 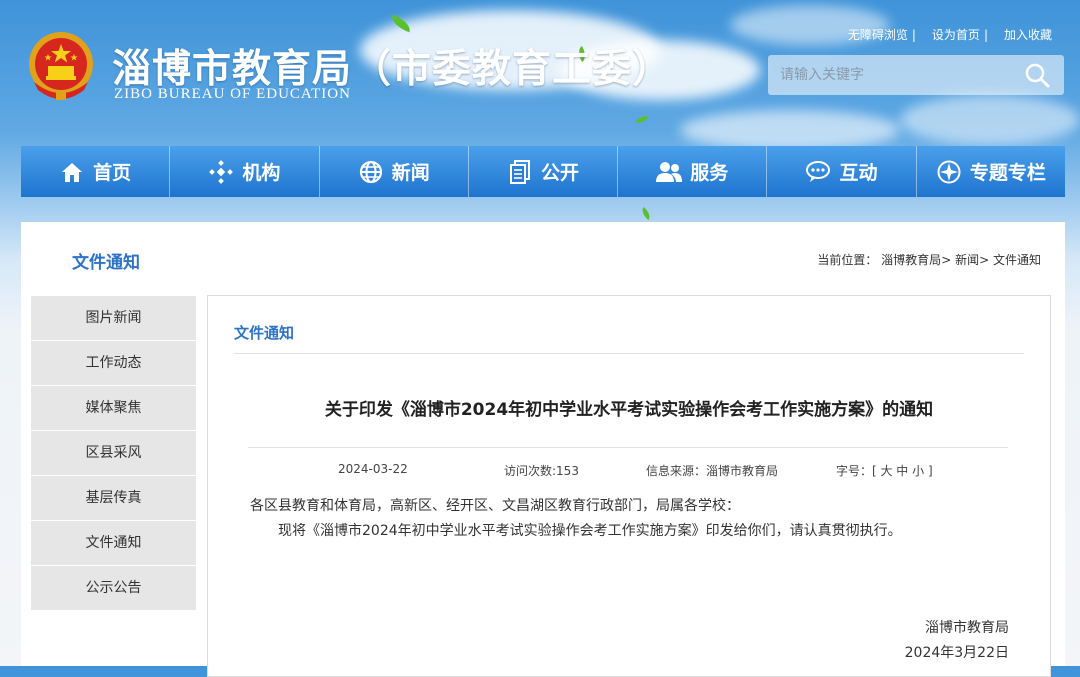 What do you see at coordinates (709, 173) in the screenshot?
I see `nav-label: 服务` at bounding box center [709, 173].